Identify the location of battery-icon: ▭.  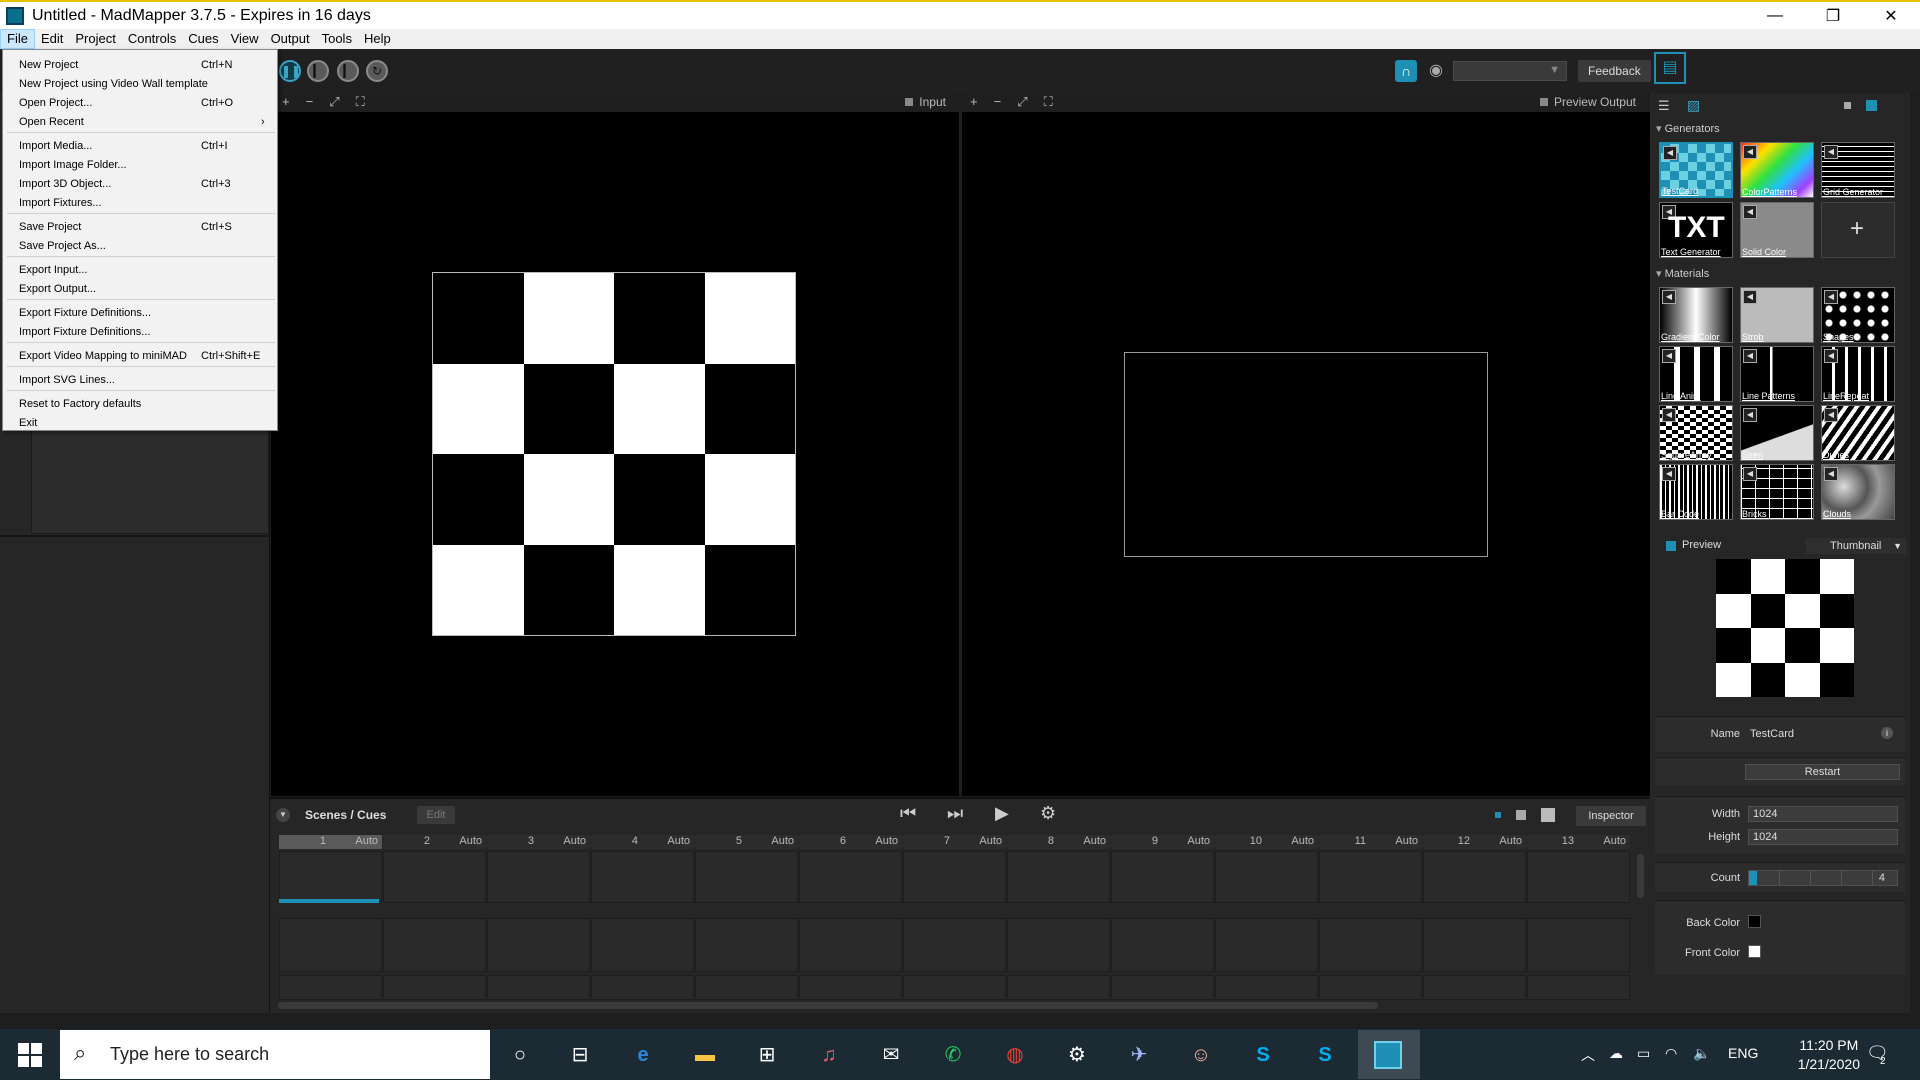
(1643, 1053).